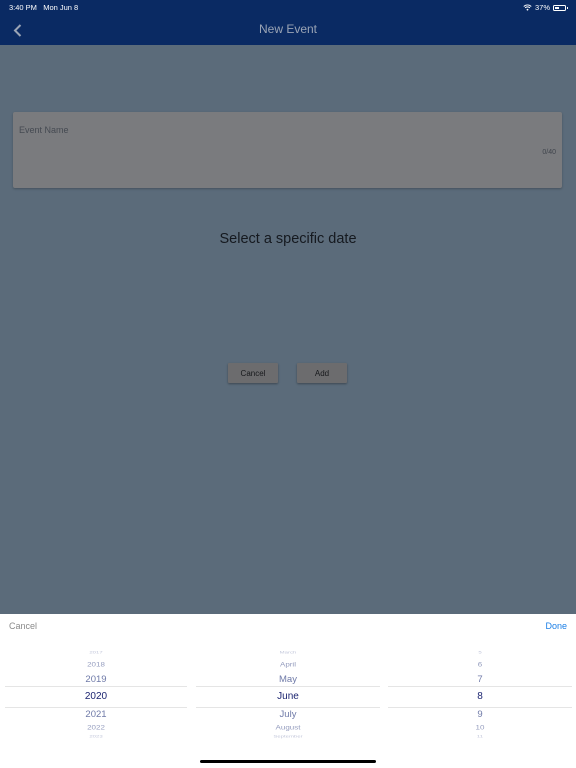  I want to click on wheel-item: 6, so click(480, 664).